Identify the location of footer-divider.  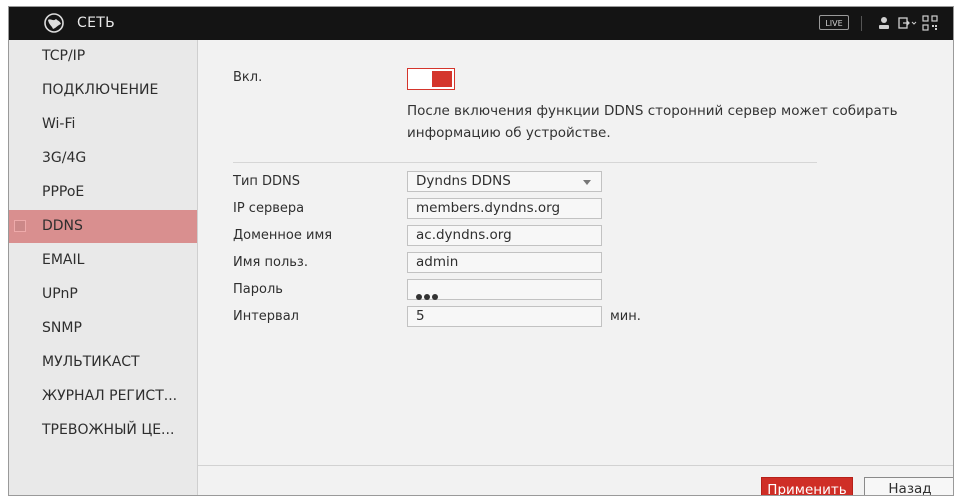
(575, 465).